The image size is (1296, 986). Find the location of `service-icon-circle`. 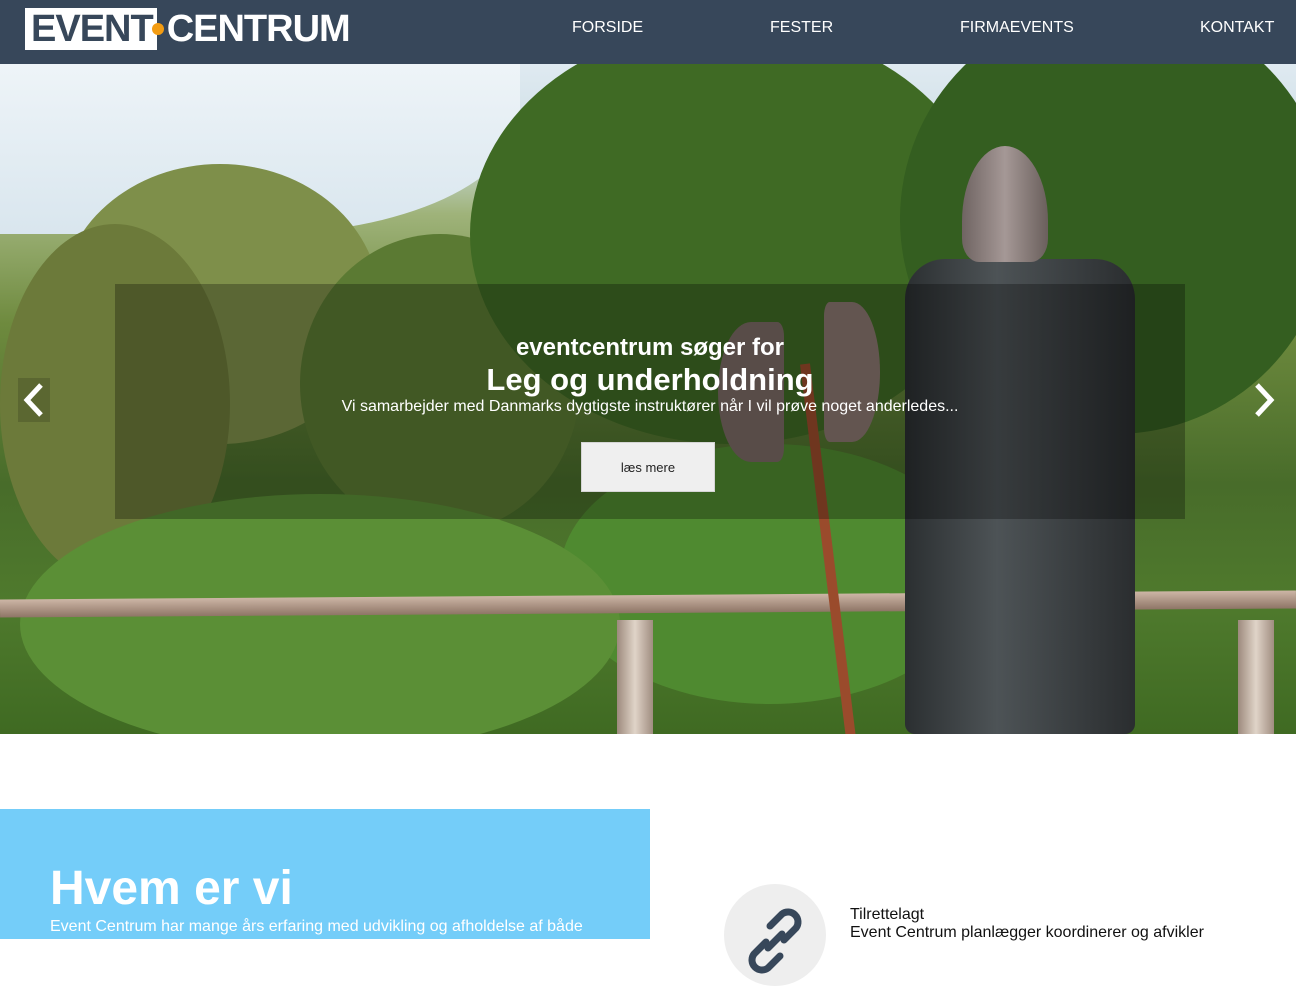

service-icon-circle is located at coordinates (775, 935).